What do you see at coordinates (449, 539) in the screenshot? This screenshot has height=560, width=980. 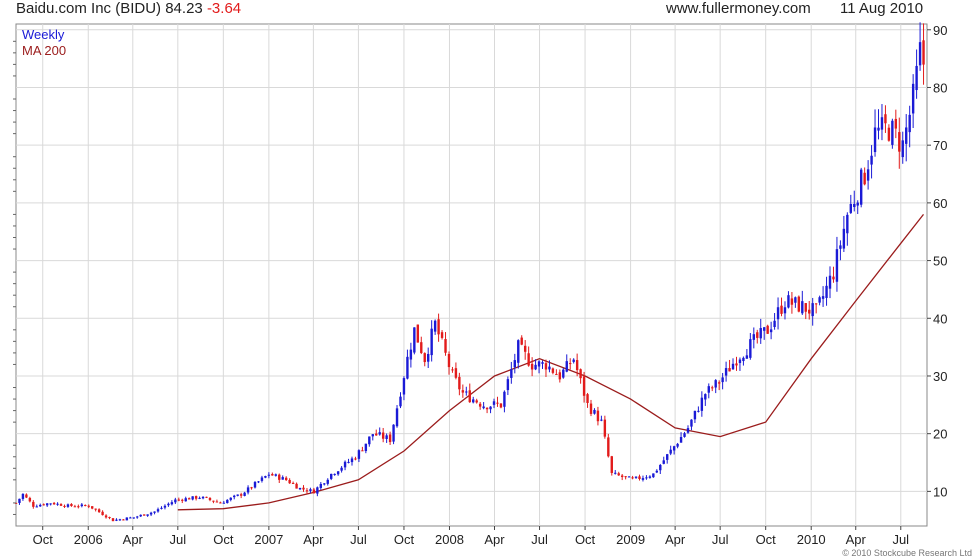 I see `x-tick-label: 2008` at bounding box center [449, 539].